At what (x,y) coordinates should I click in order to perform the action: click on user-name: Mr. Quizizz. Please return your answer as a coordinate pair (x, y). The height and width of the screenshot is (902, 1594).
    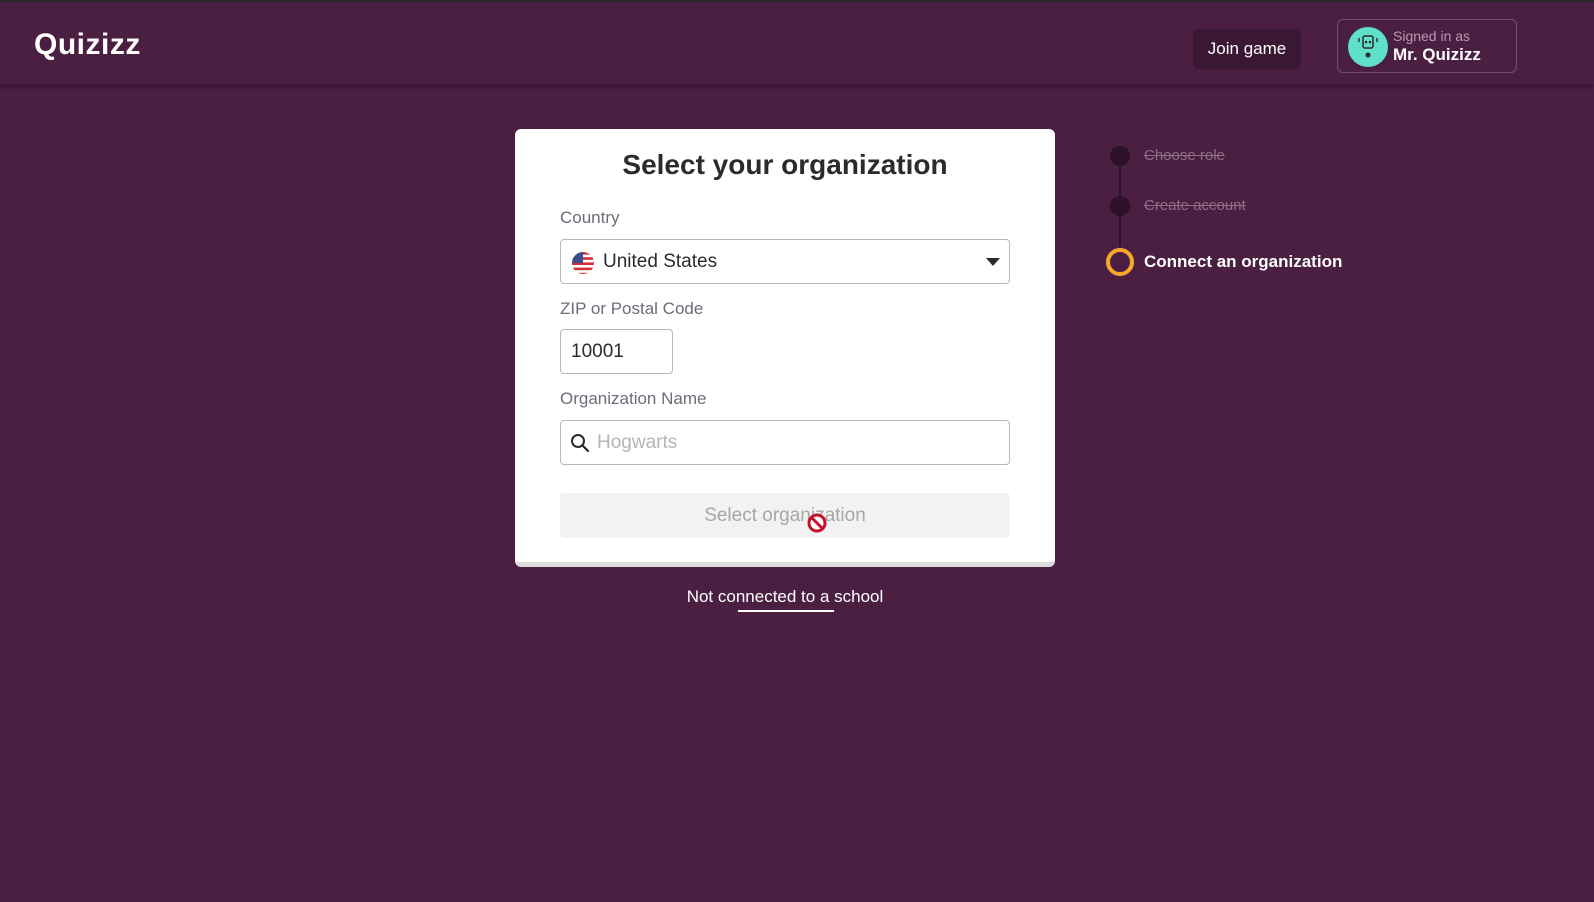
    Looking at the image, I should click on (1437, 54).